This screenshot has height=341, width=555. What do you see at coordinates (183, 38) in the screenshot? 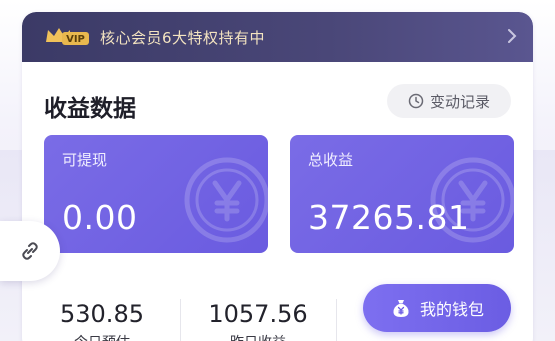
I see `vip-banner-text: 核心会员6大特权持有中` at bounding box center [183, 38].